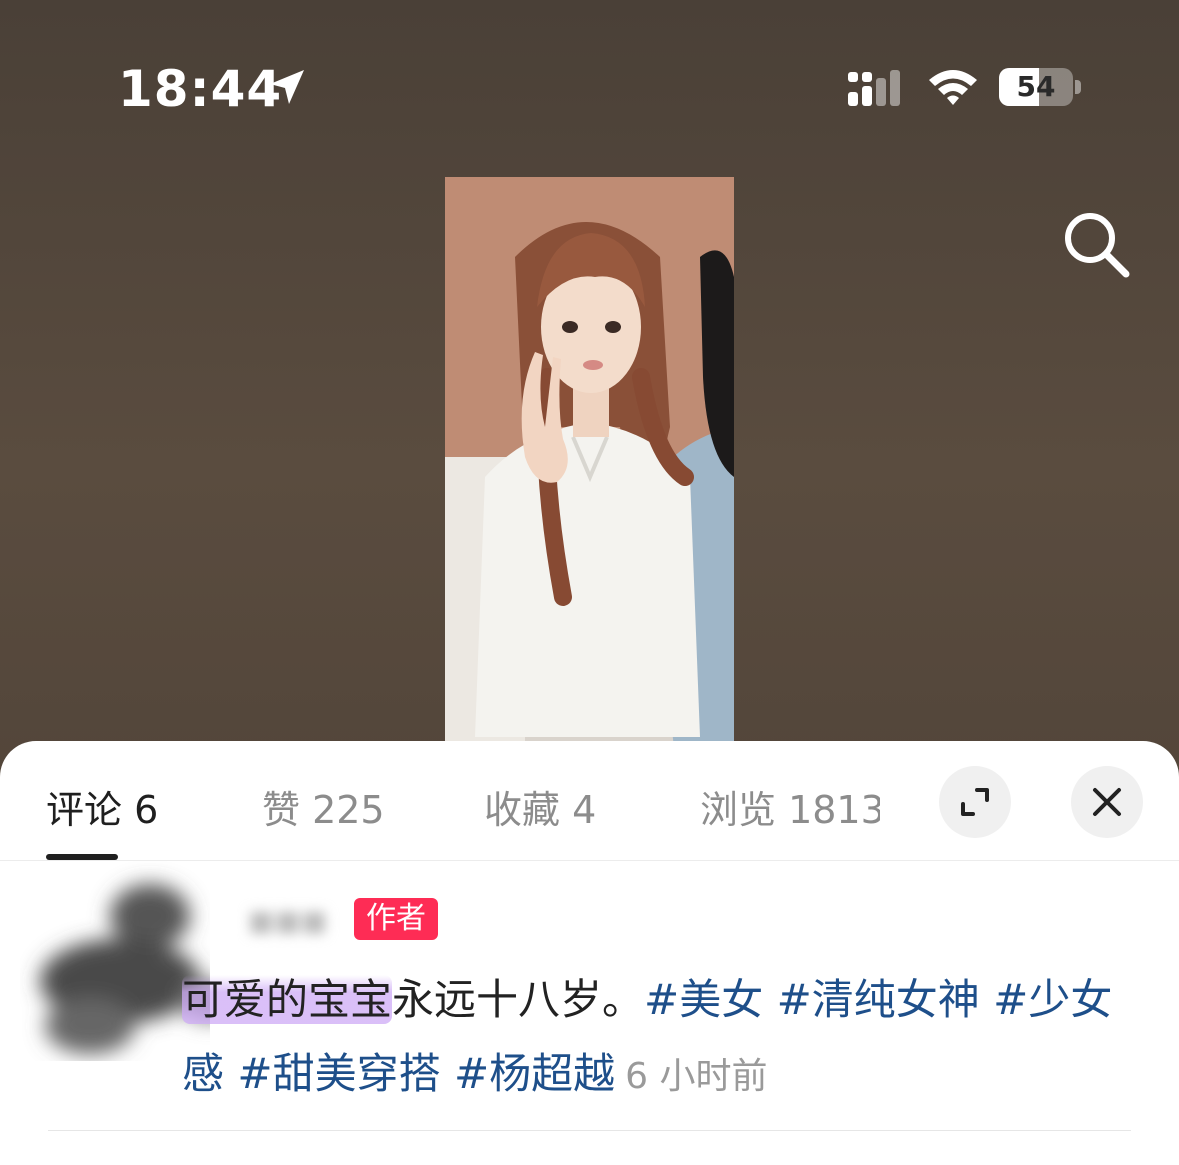 The width and height of the screenshot is (1179, 1165). I want to click on expand-button, so click(975, 802).